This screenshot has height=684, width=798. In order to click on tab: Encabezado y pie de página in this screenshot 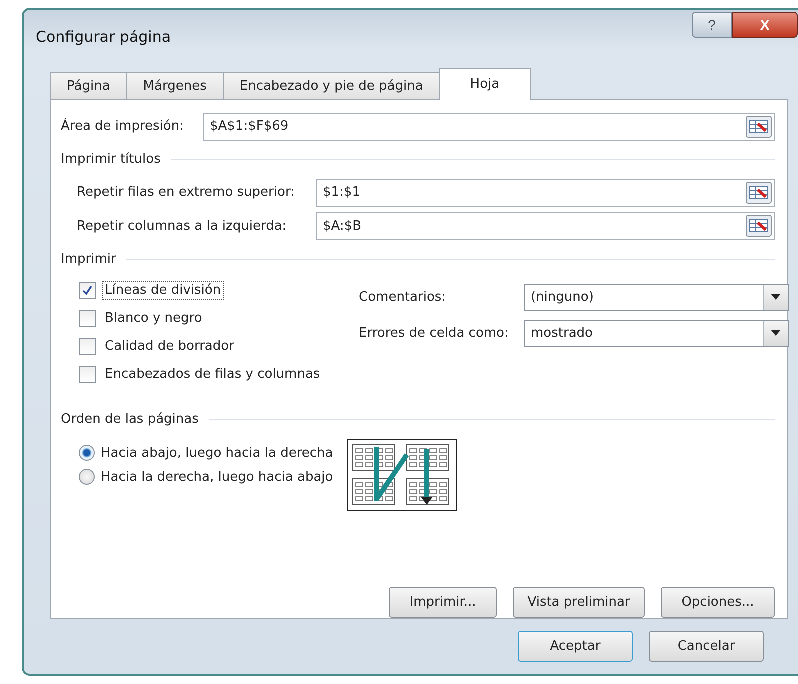, I will do `click(331, 86)`.